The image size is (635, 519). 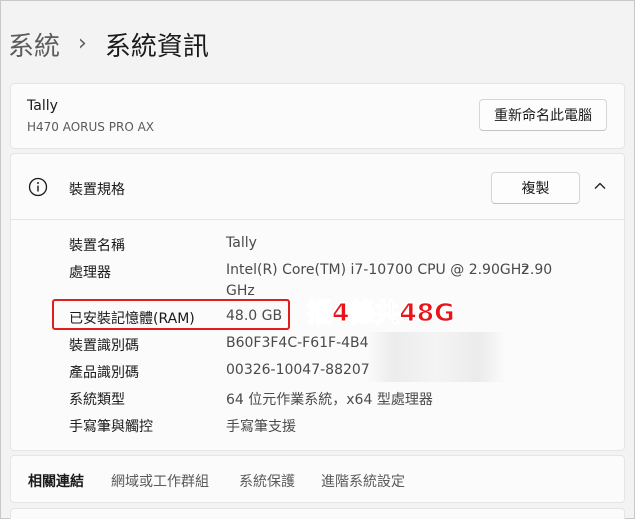 What do you see at coordinates (267, 481) in the screenshot?
I see `link-system-protection: 系統保護` at bounding box center [267, 481].